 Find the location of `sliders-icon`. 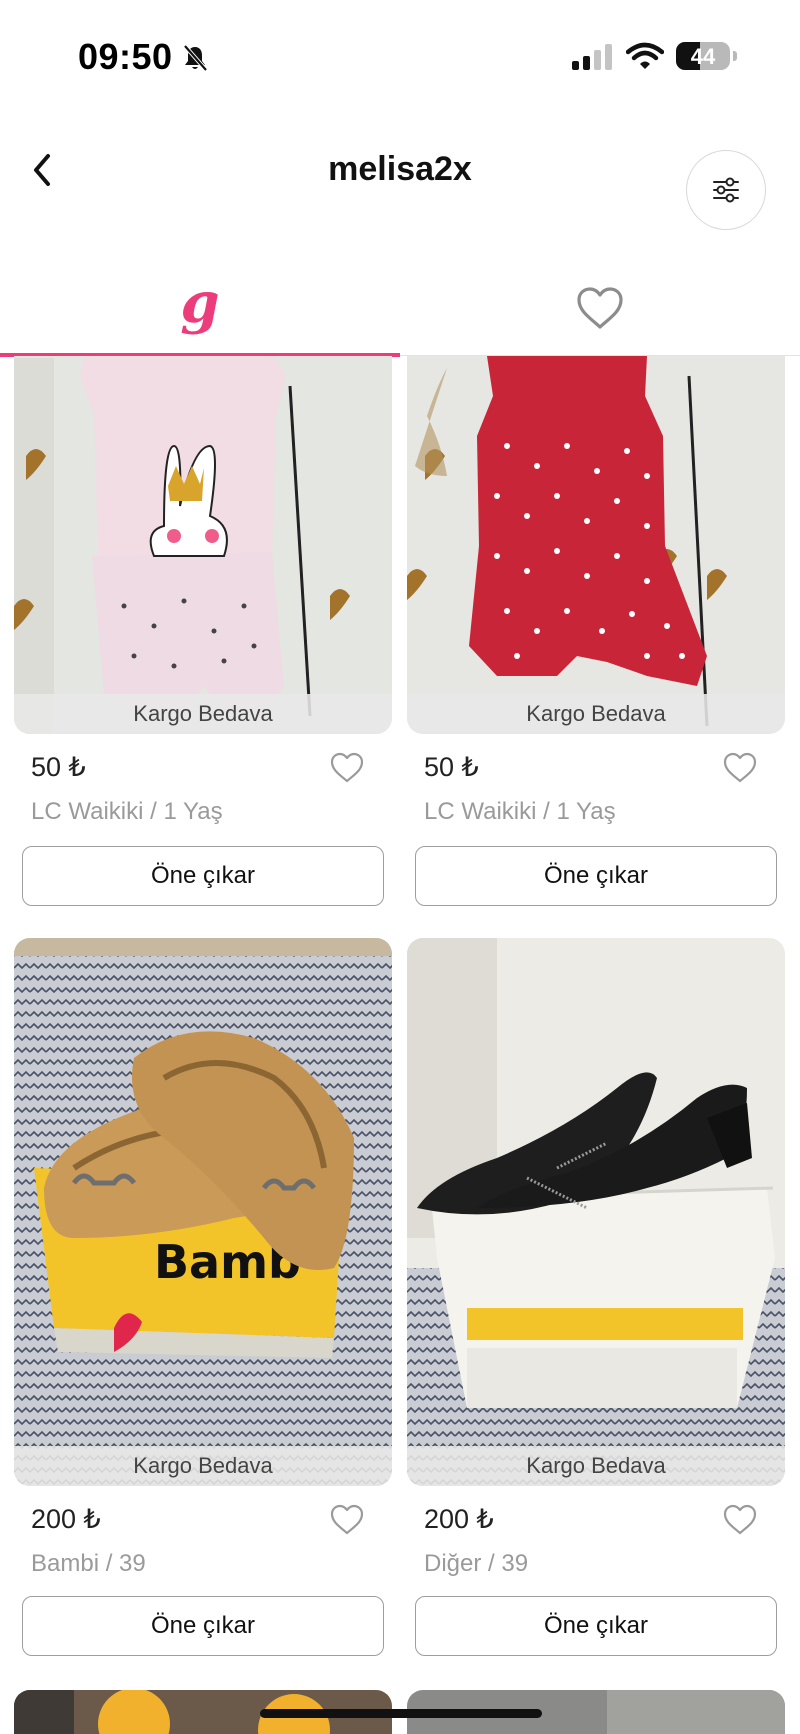

sliders-icon is located at coordinates (726, 190).